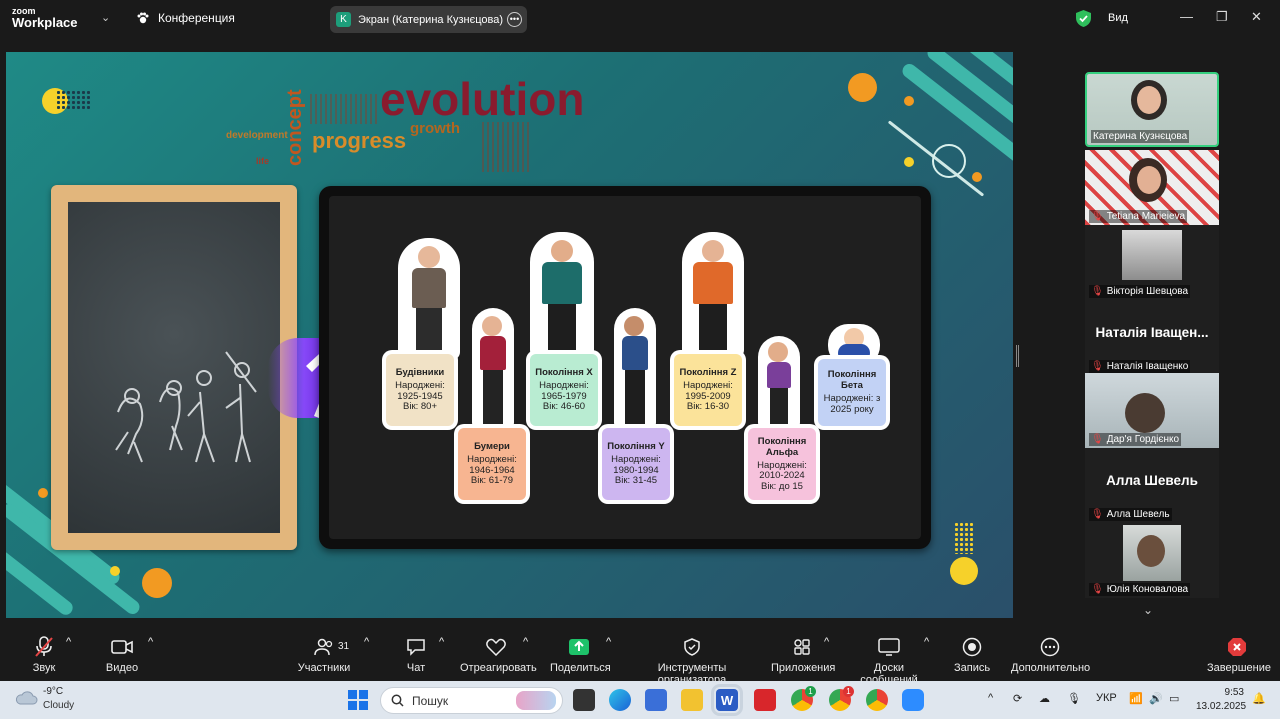  Describe the element at coordinates (926, 642) in the screenshot. I see `whiteboards-options-caret: ^` at that location.